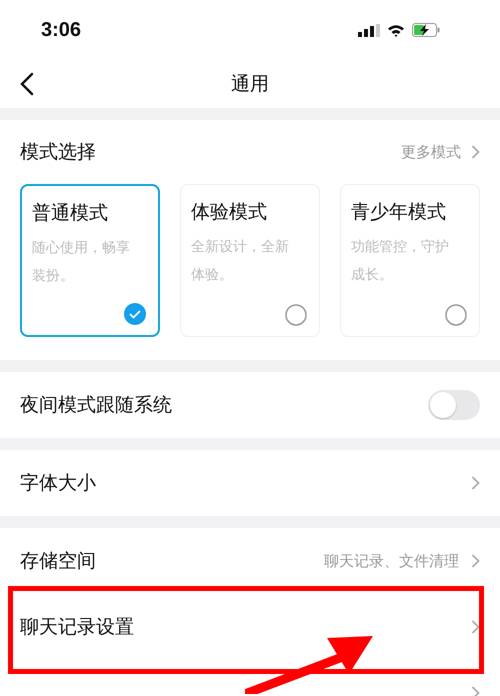  Describe the element at coordinates (250, 405) in the screenshot. I see `settings-row: 夜间模式跟随系统` at that location.